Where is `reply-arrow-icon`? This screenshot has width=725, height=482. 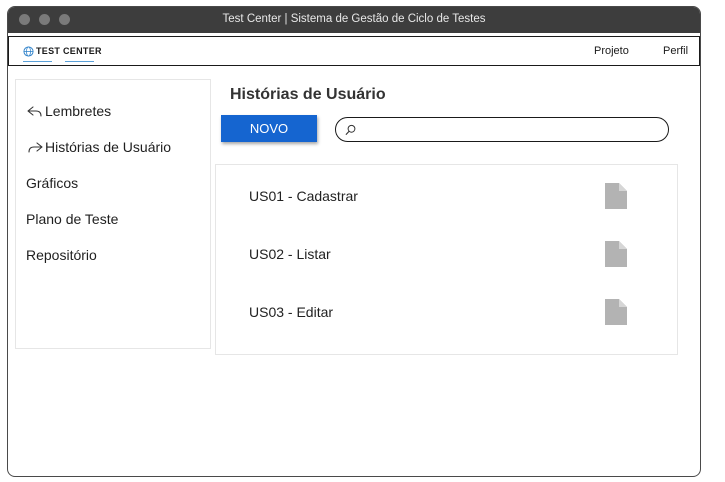 reply-arrow-icon is located at coordinates (34, 111).